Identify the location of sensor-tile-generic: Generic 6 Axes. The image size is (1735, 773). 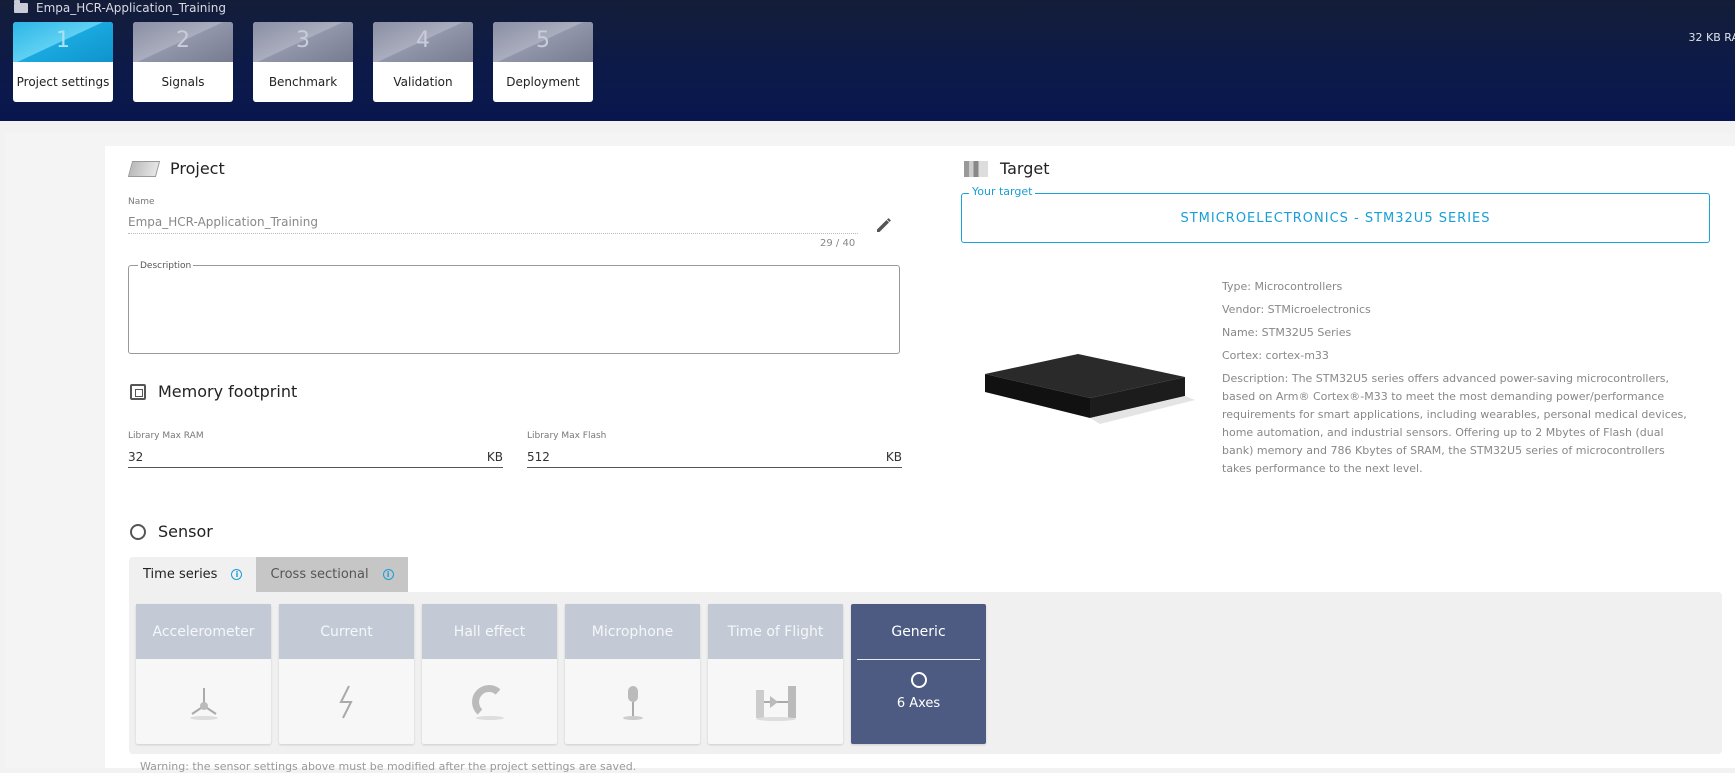
(918, 674).